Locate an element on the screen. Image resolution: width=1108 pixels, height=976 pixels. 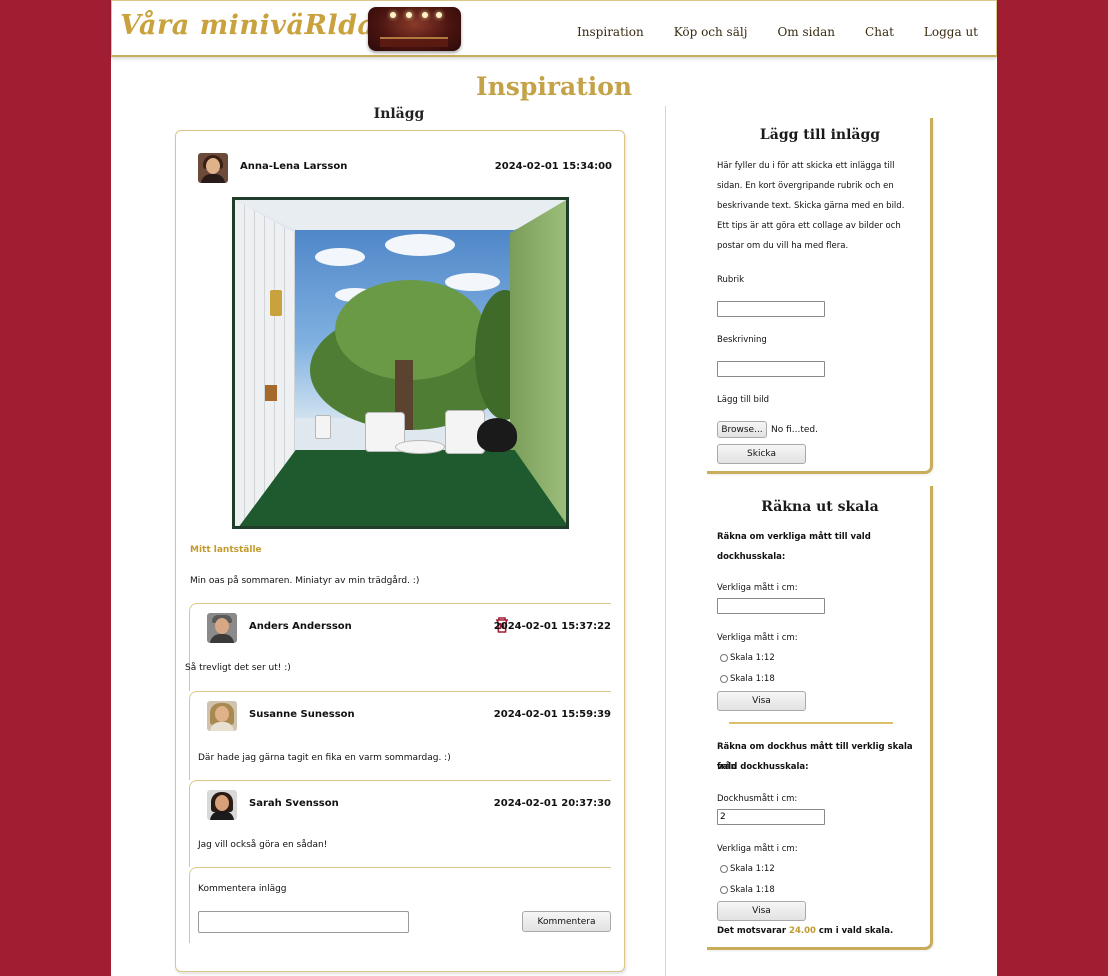
comment-input is located at coordinates (303, 922).